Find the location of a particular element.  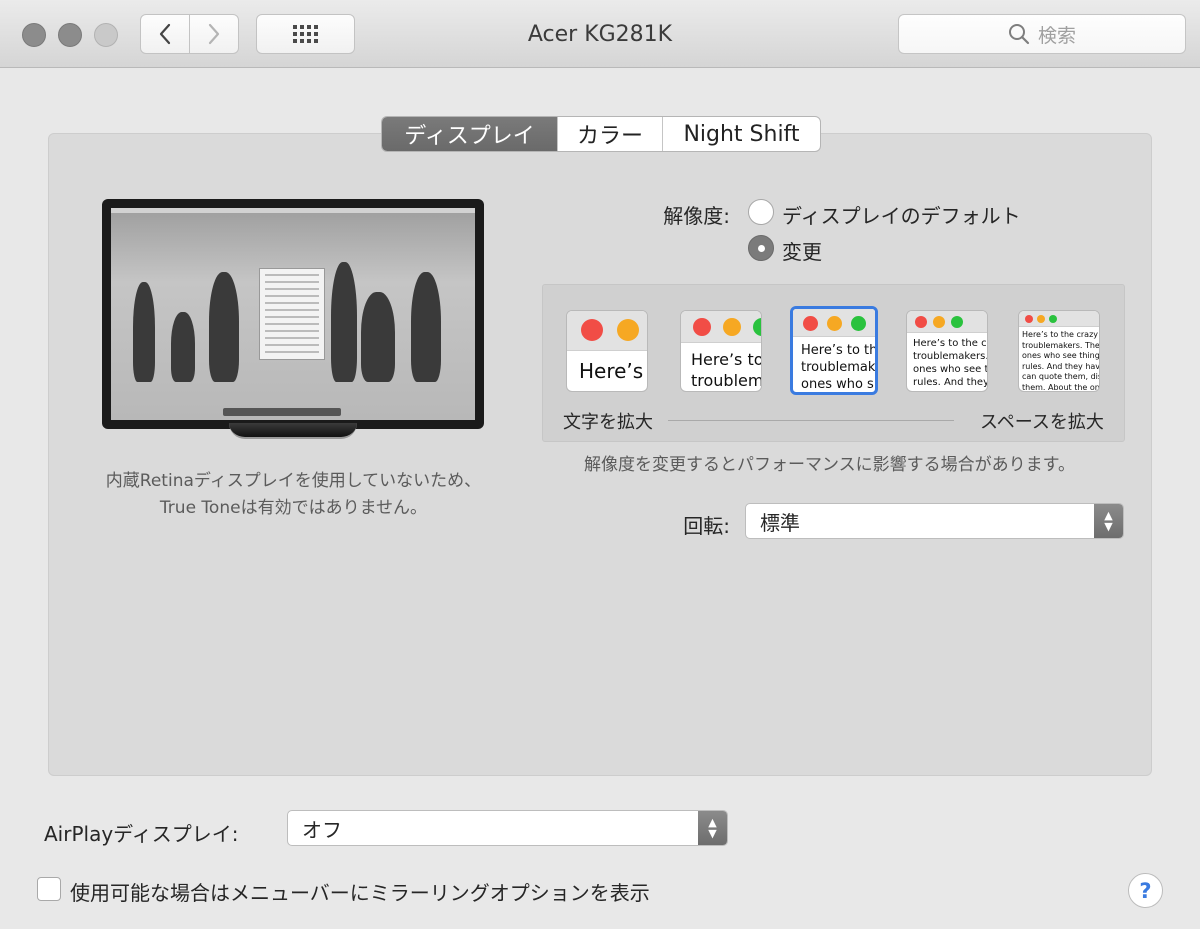

preview-dock is located at coordinates (282, 412).